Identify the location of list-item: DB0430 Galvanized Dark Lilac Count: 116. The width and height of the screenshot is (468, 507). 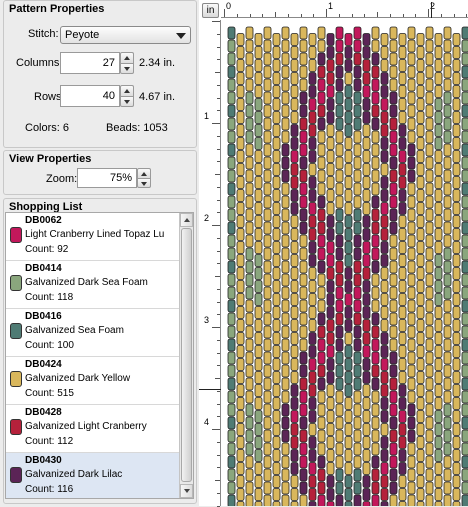
(93, 475).